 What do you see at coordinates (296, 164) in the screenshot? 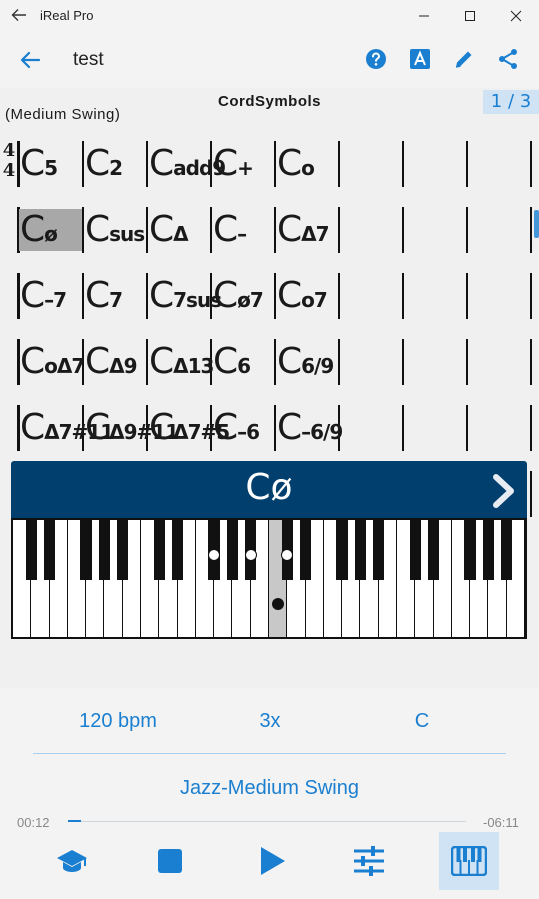
I see `chord-symbol: Co` at bounding box center [296, 164].